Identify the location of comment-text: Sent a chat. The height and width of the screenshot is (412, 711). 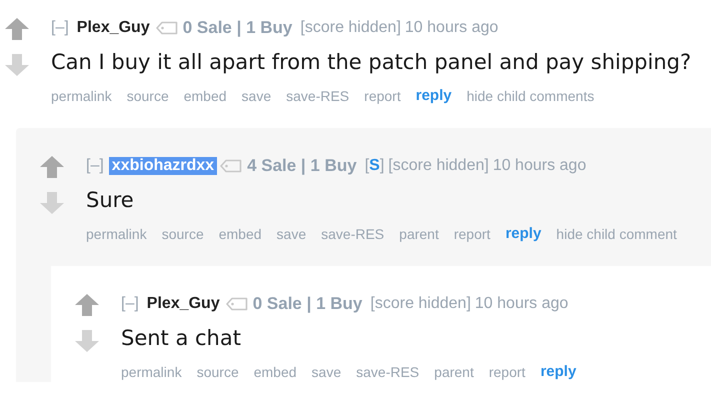
(181, 338).